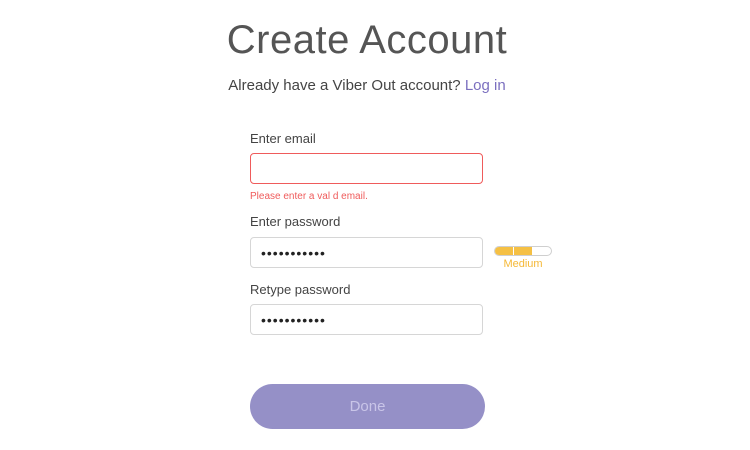 The image size is (750, 450). Describe the element at coordinates (367, 40) in the screenshot. I see `page-title: Create Account` at that location.